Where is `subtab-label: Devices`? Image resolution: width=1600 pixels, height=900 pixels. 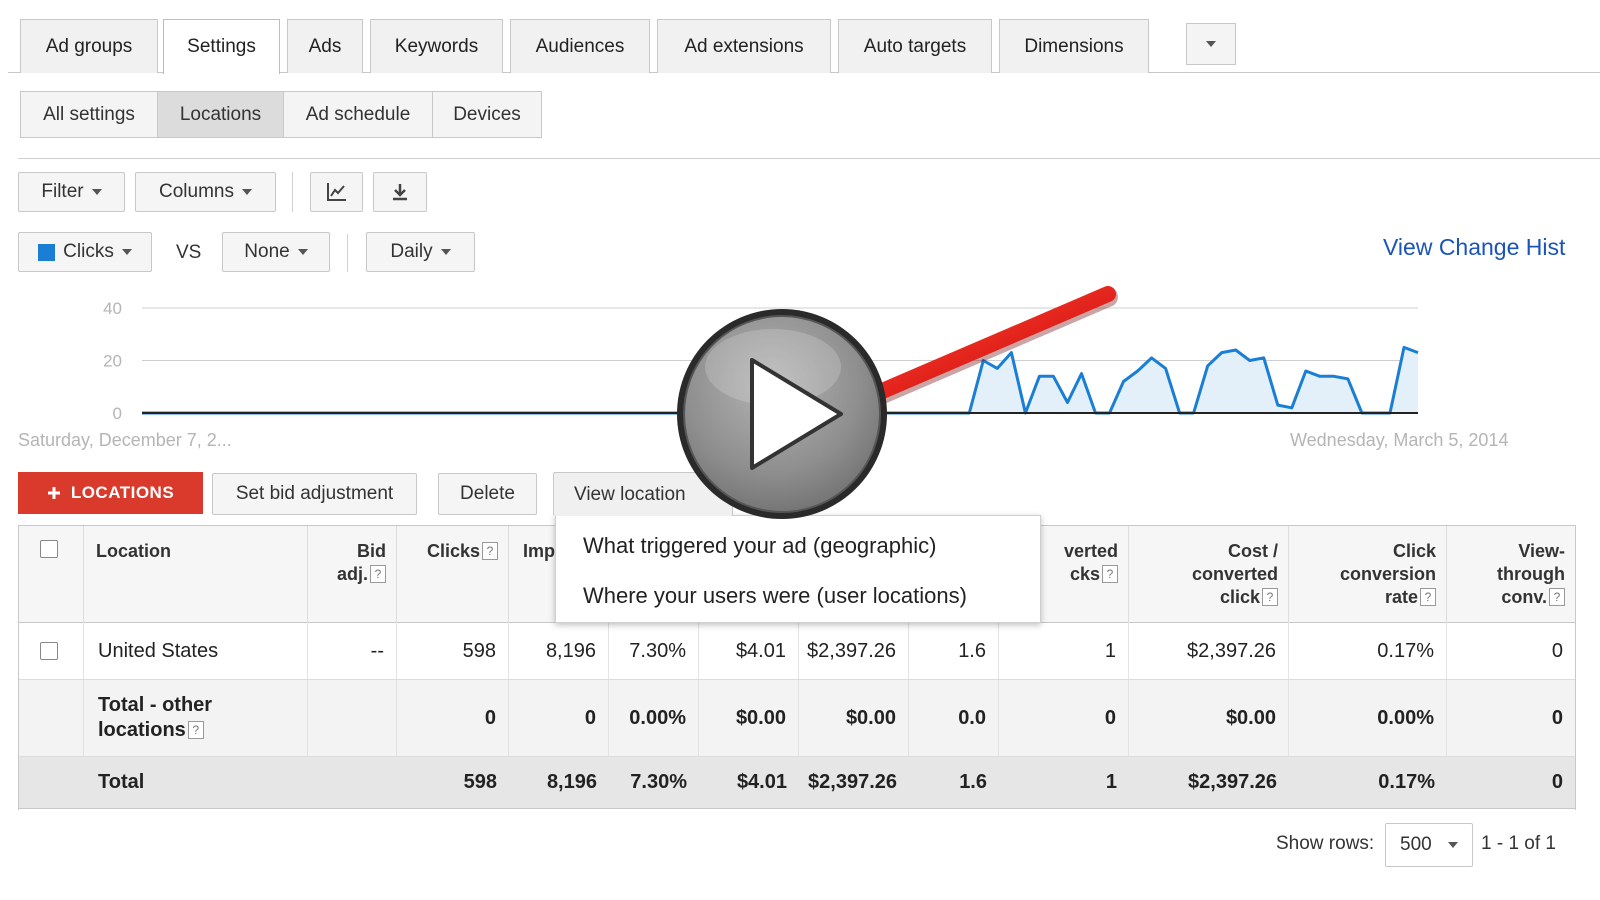 subtab-label: Devices is located at coordinates (487, 114).